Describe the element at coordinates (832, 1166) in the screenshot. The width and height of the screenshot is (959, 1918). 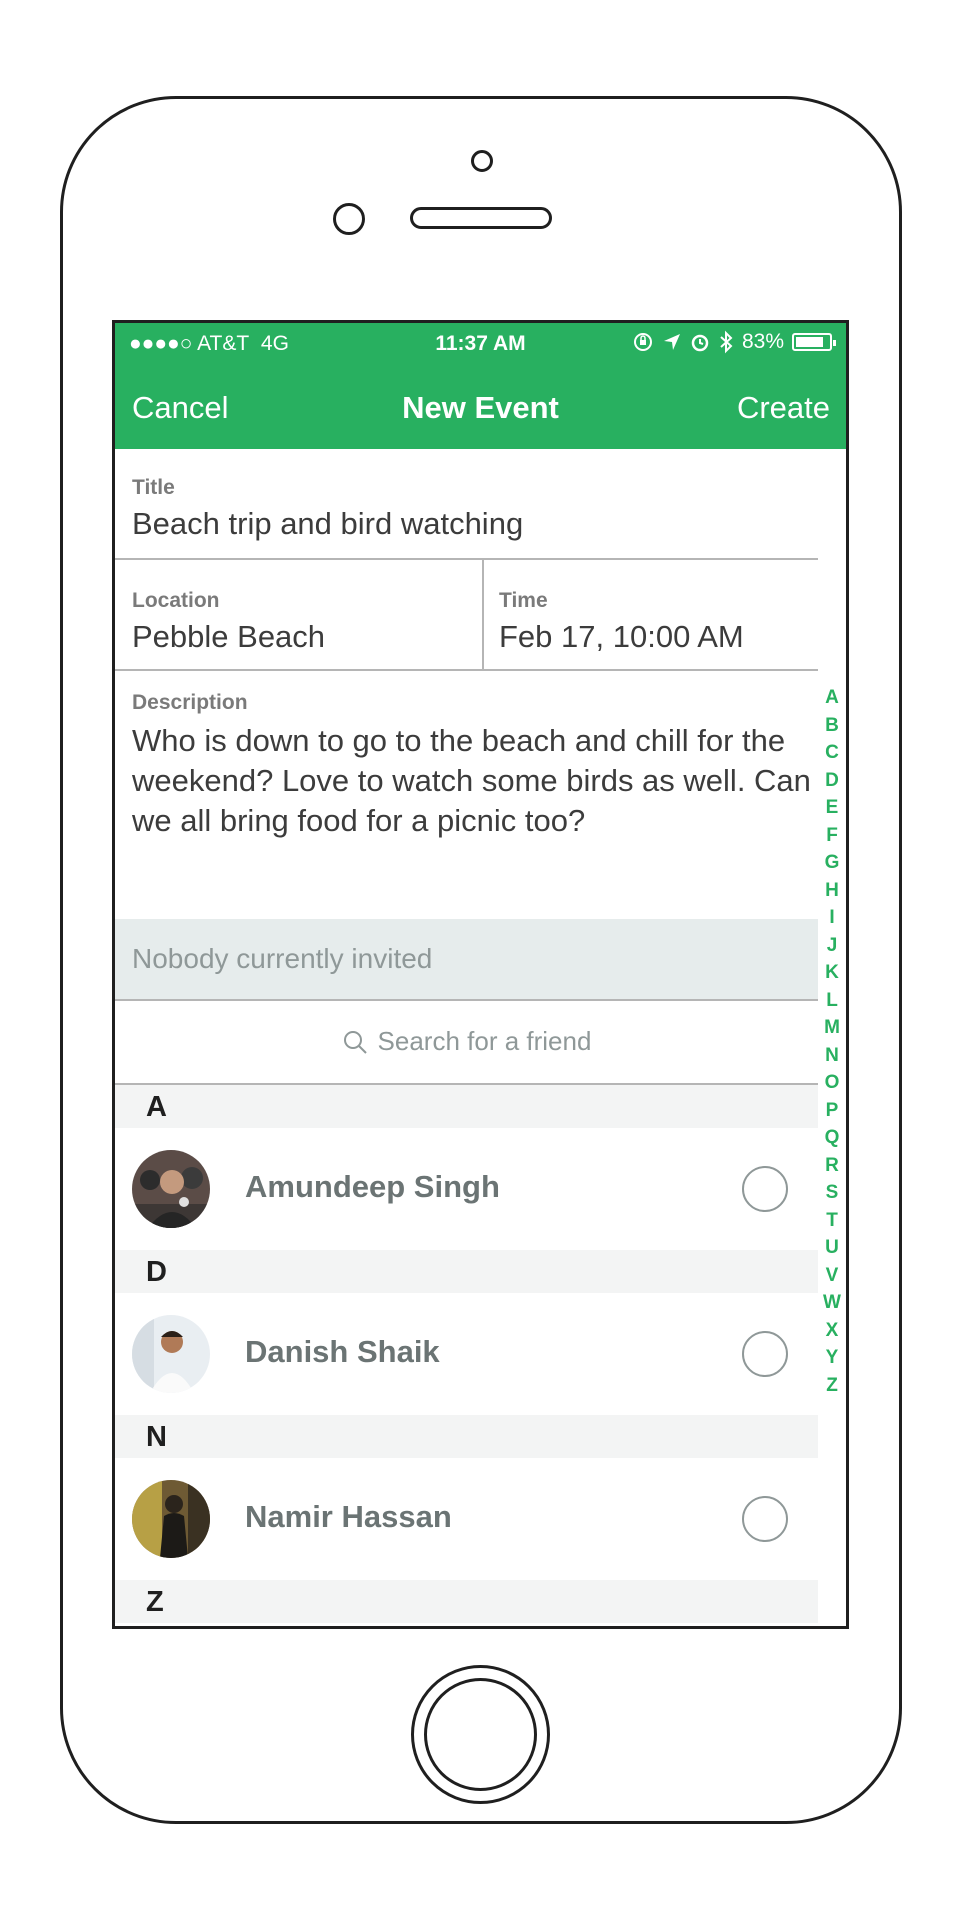
I see `index-letter: R` at that location.